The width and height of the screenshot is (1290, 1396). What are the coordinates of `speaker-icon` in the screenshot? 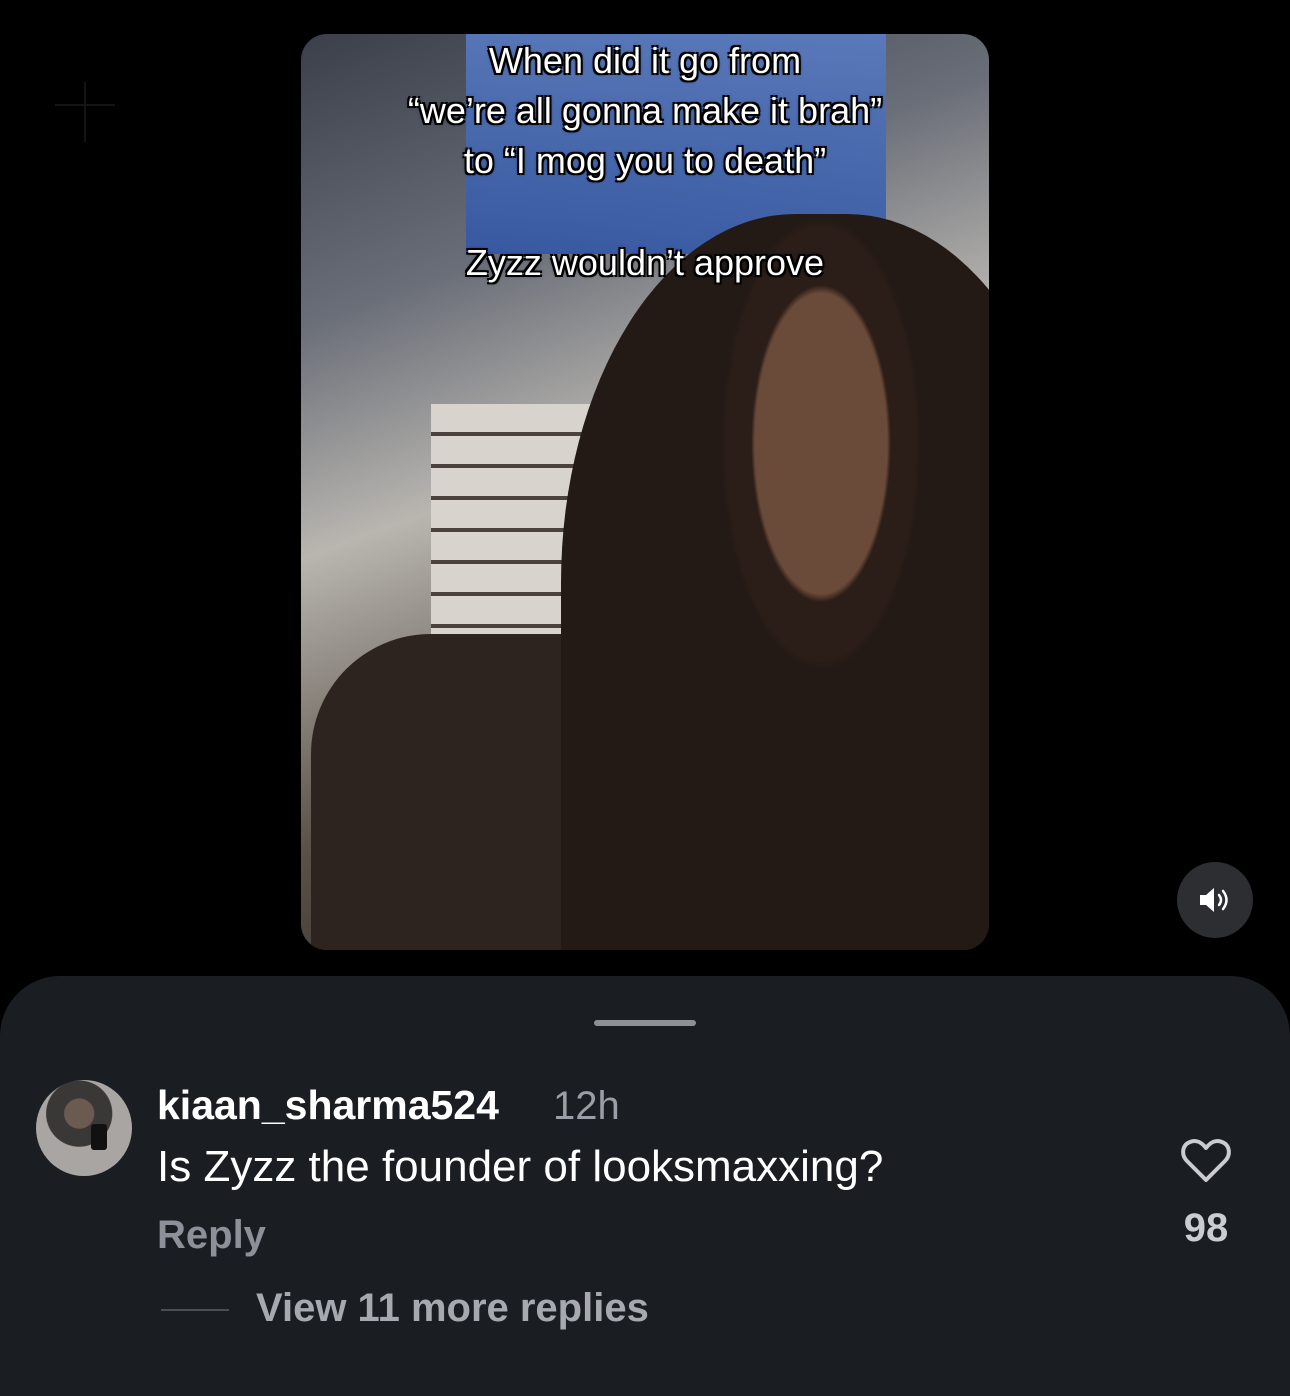 It's located at (1214, 900).